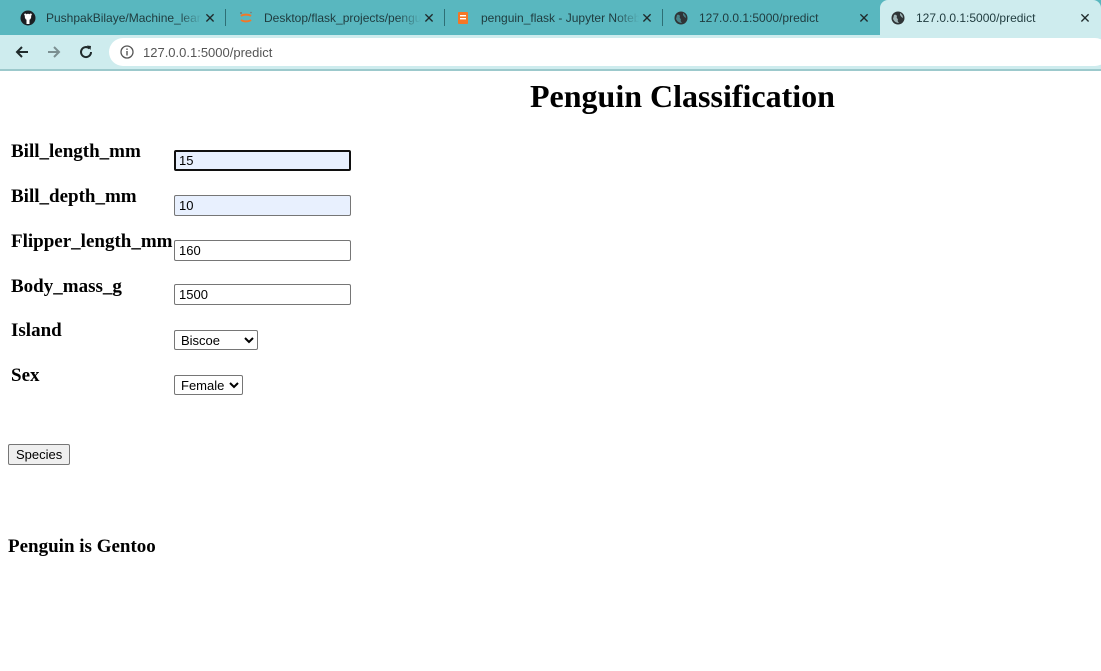  I want to click on sex-label: Sex, so click(25, 375).